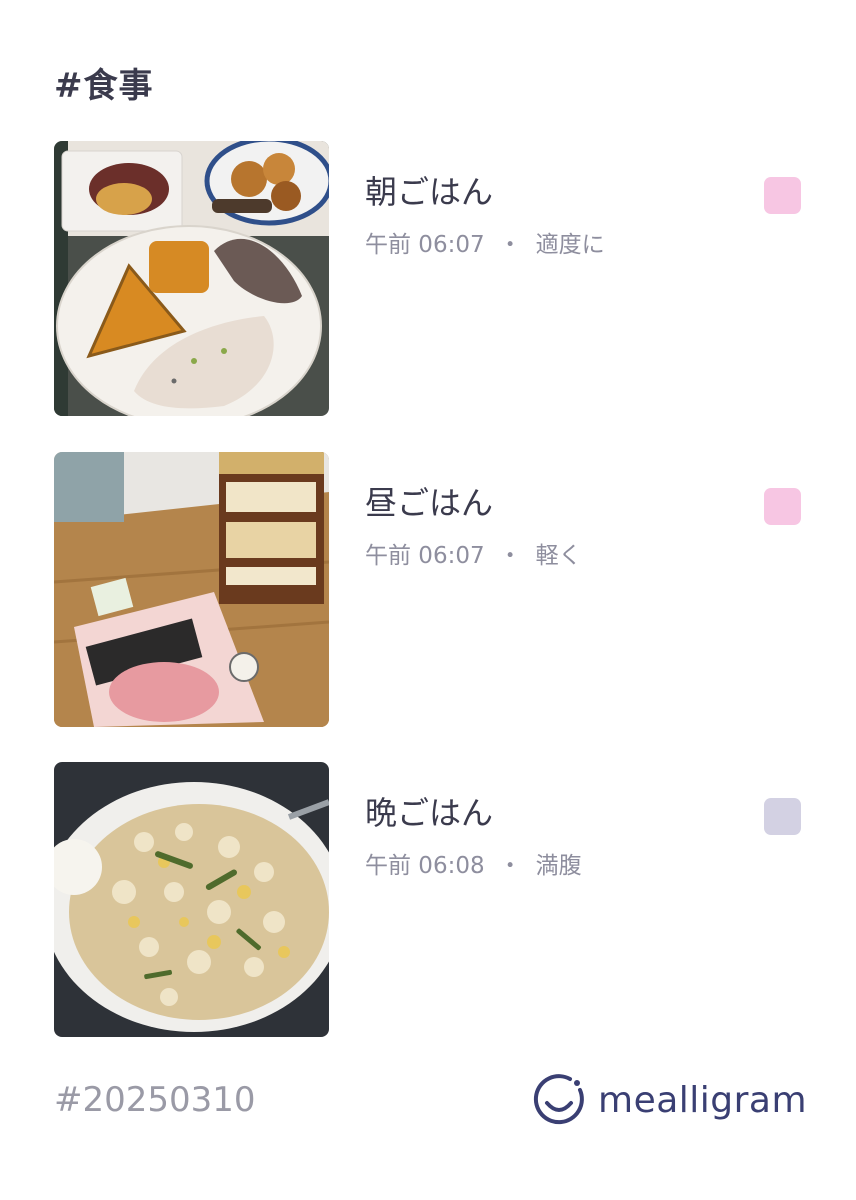  Describe the element at coordinates (558, 1099) in the screenshot. I see `mealligram-logo-icon` at that location.